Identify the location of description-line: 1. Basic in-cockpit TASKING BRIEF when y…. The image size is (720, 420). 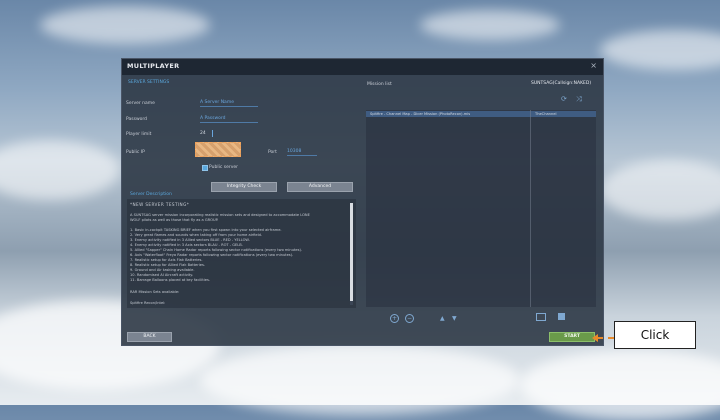
(206, 230).